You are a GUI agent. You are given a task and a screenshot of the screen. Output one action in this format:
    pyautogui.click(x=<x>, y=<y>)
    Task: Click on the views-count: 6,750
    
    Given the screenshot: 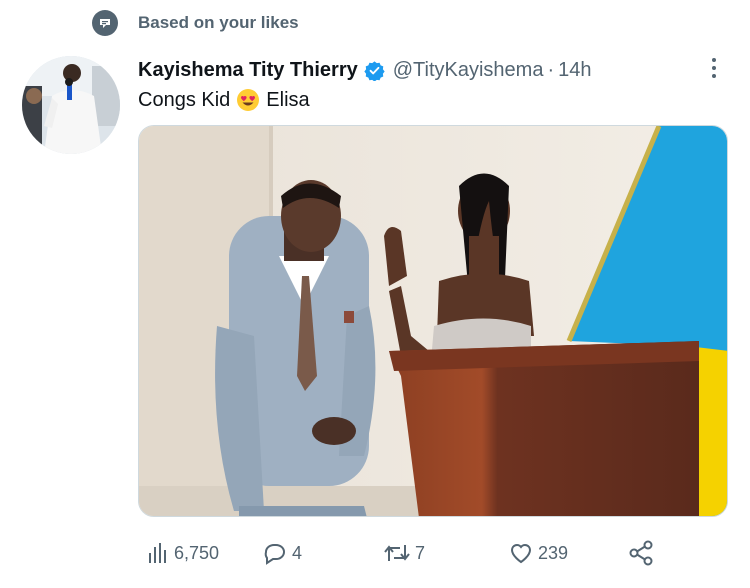 What is the action you would take?
    pyautogui.click(x=197, y=552)
    